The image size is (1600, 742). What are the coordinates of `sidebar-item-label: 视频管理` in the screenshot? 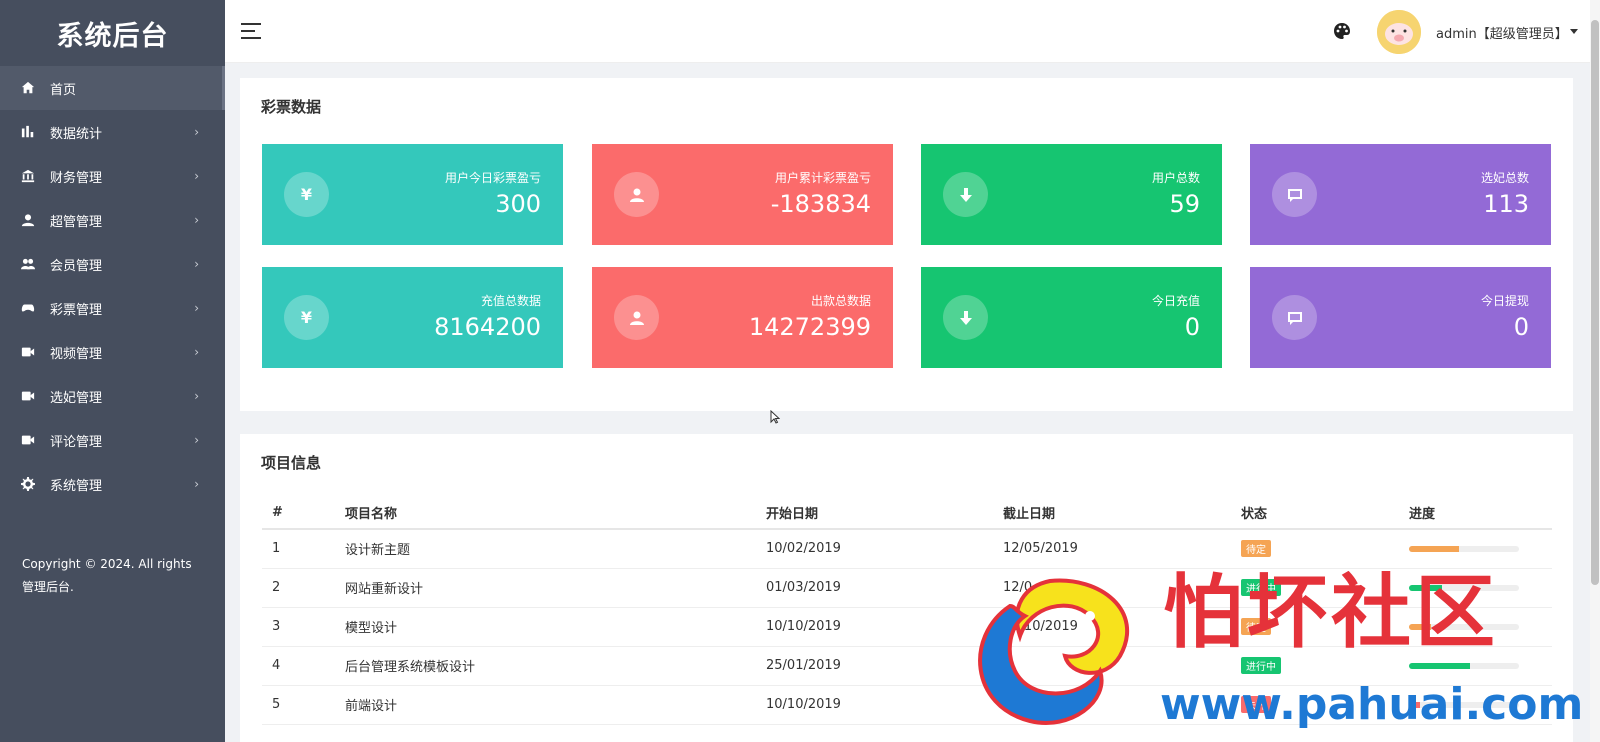 It's located at (76, 354).